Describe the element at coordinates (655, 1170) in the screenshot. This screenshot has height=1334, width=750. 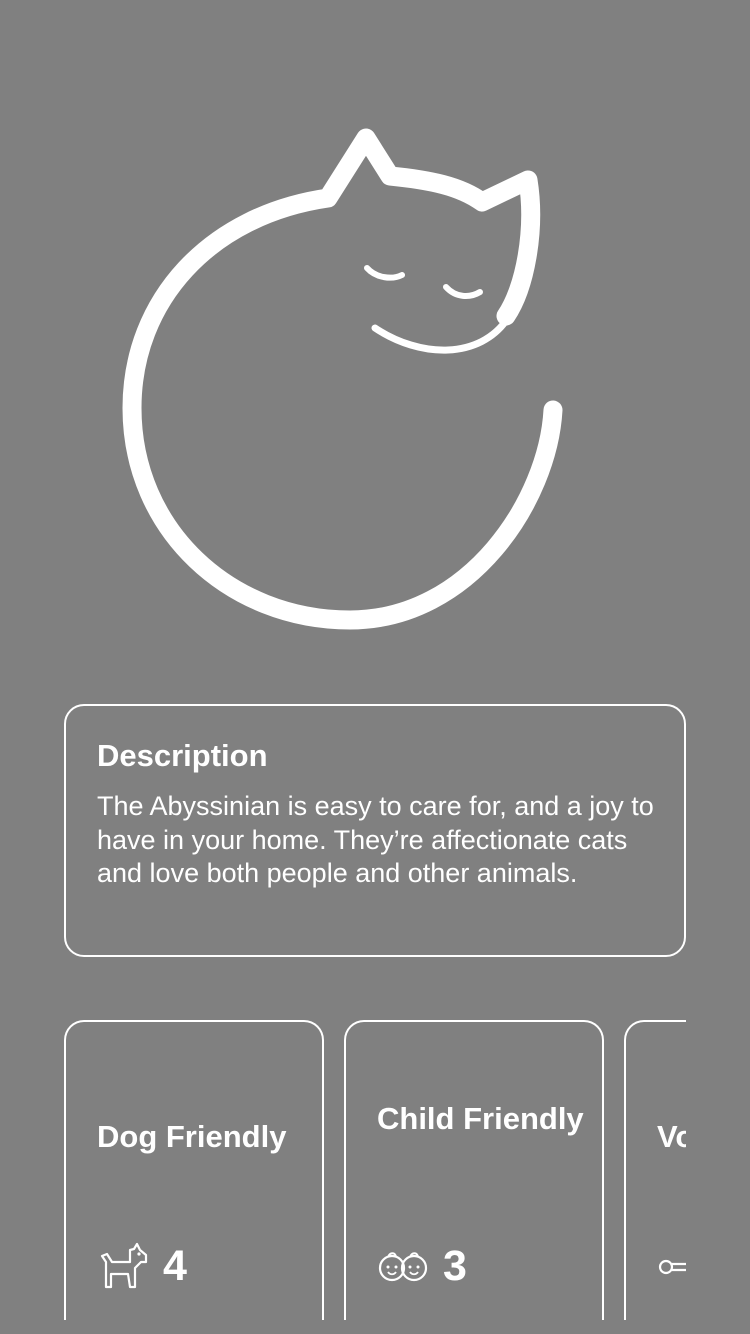
I see `trait-card-vocalisation: Vo` at that location.